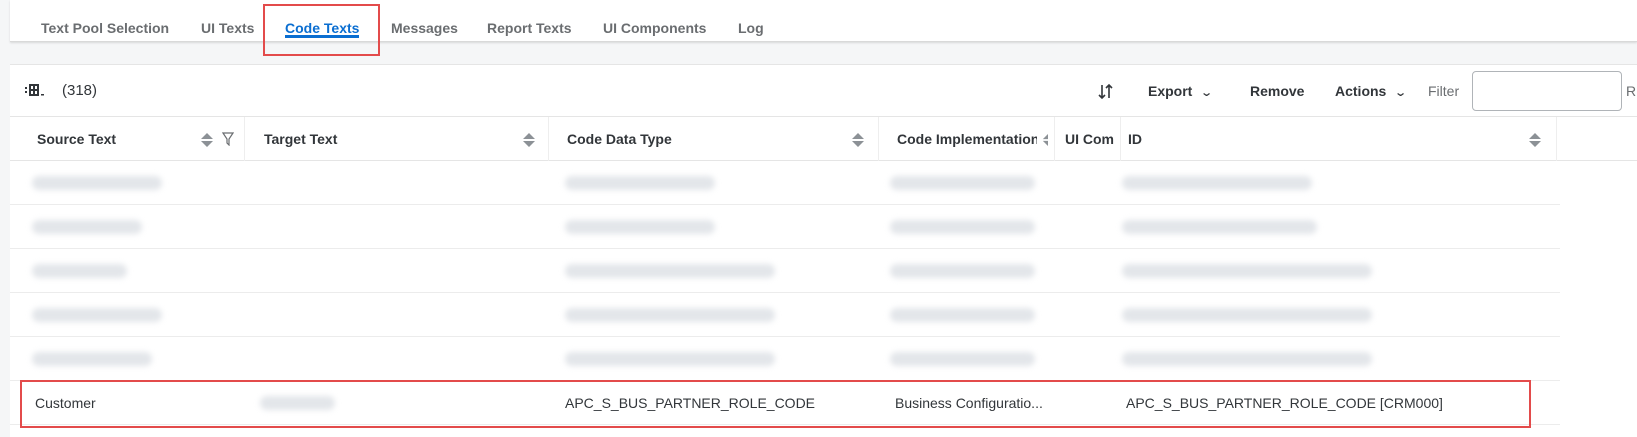 The width and height of the screenshot is (1637, 437). I want to click on export-button: Export ⌄, so click(1181, 91).